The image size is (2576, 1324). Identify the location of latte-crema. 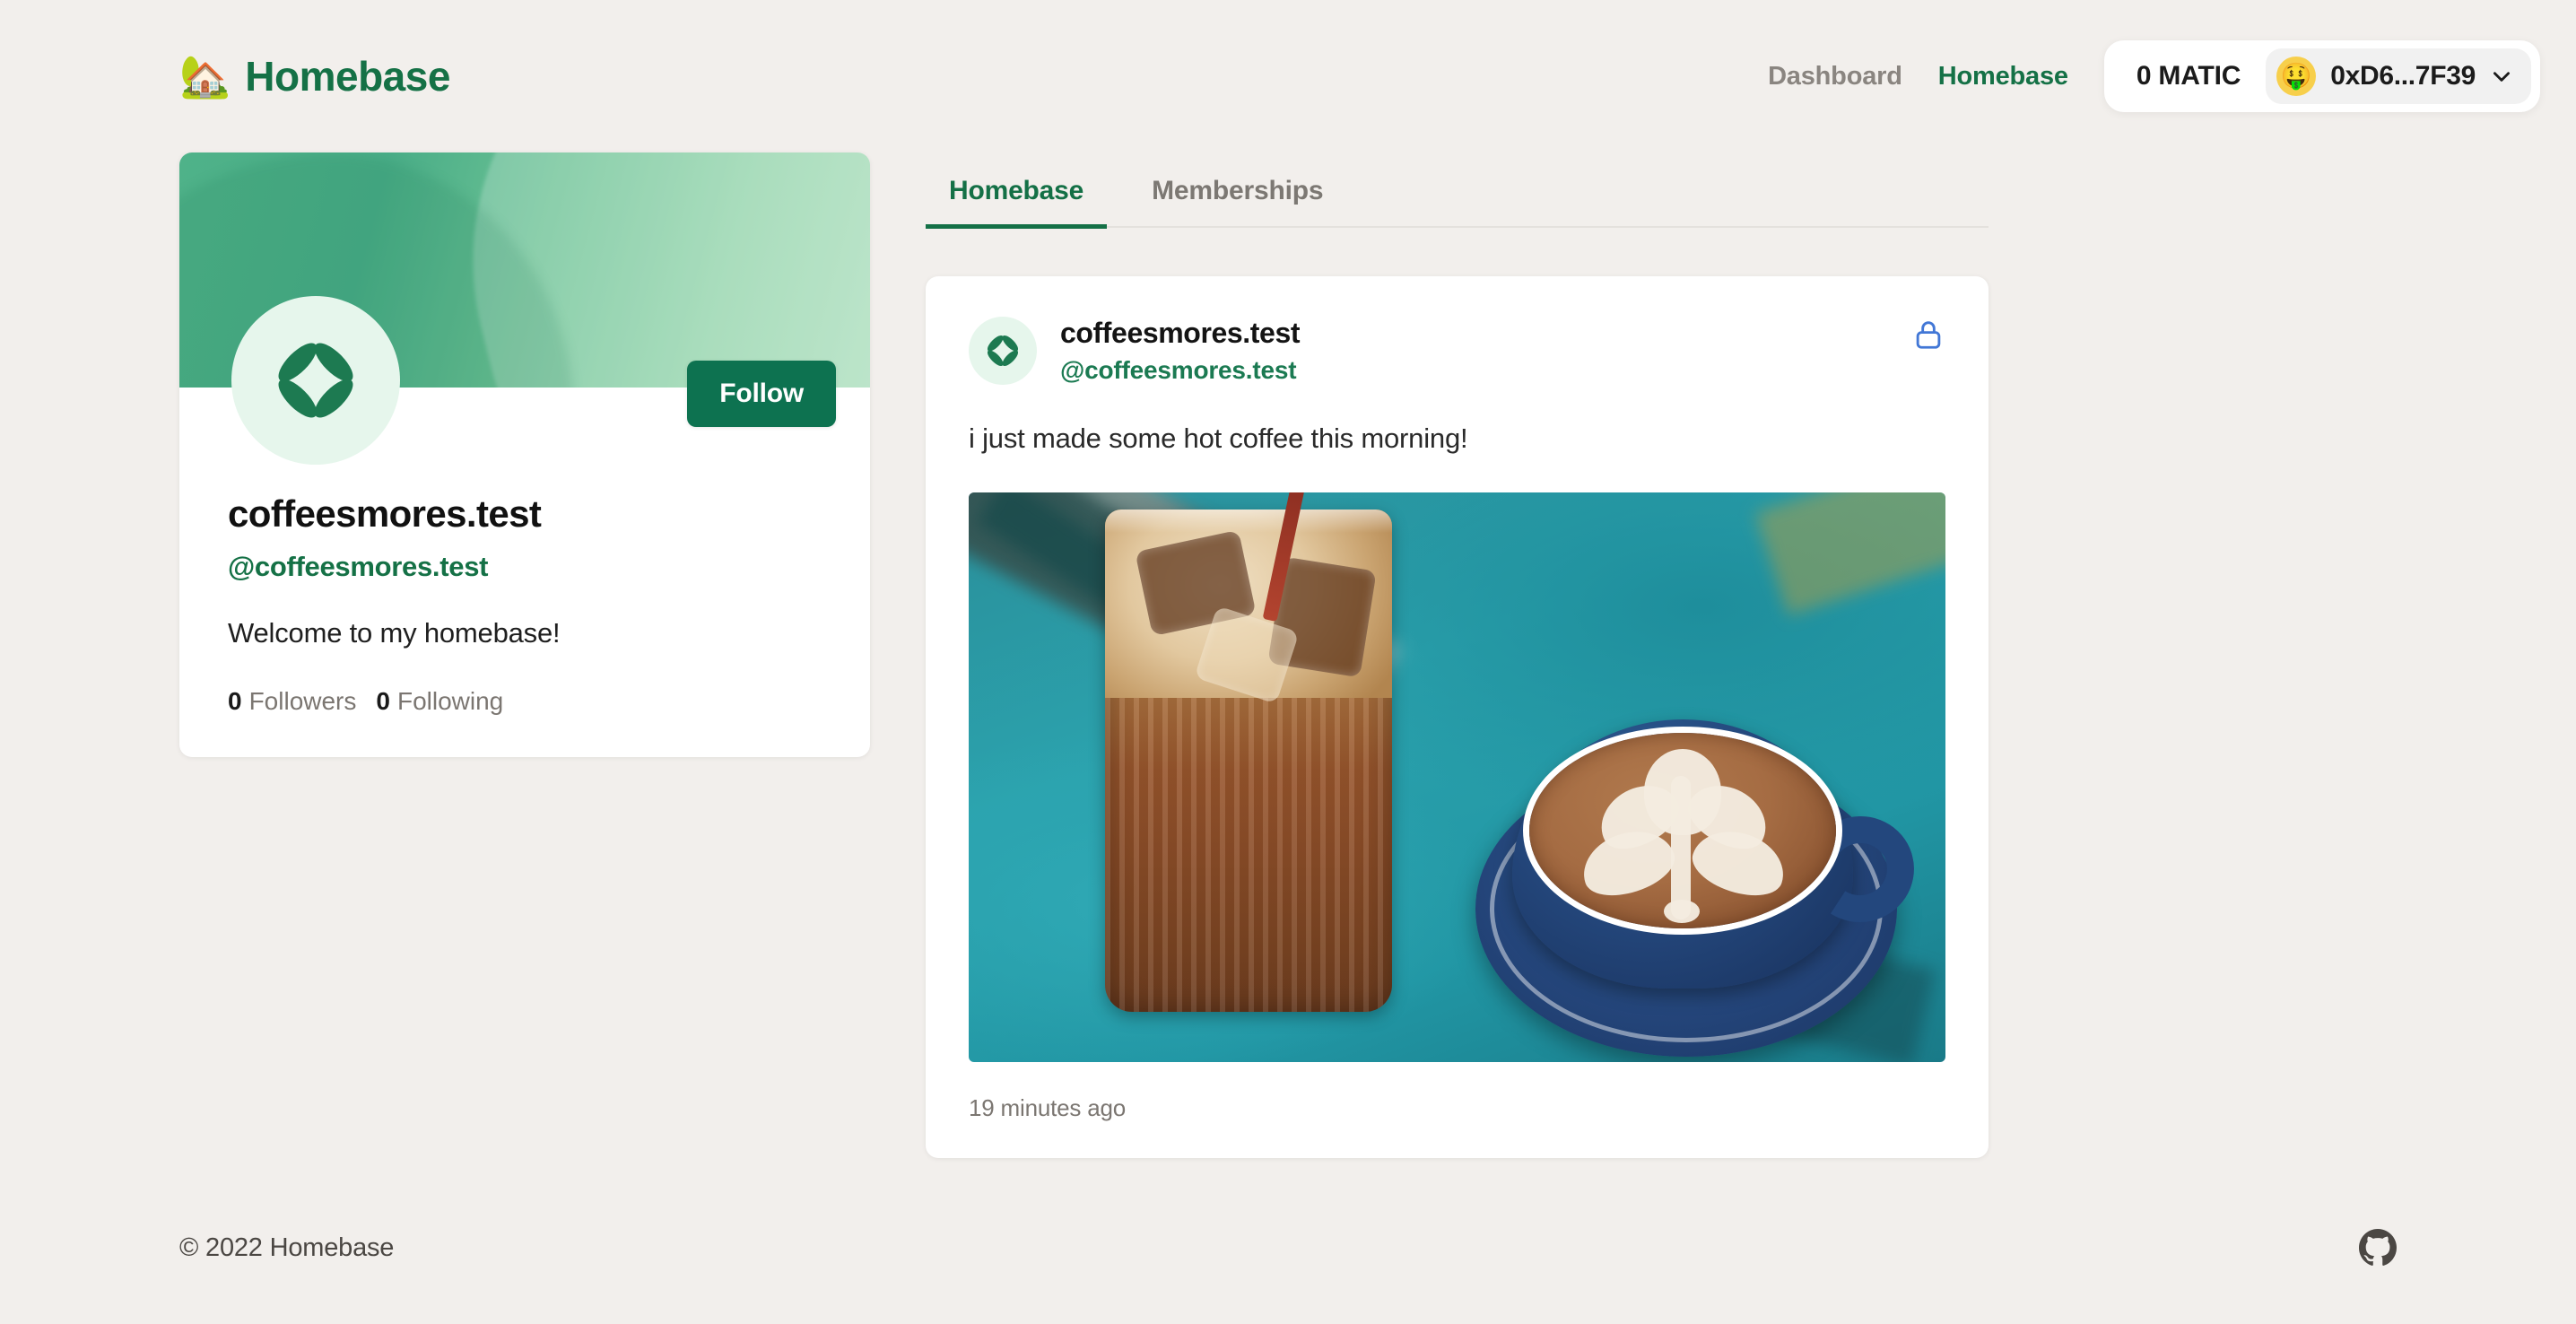
(1682, 830).